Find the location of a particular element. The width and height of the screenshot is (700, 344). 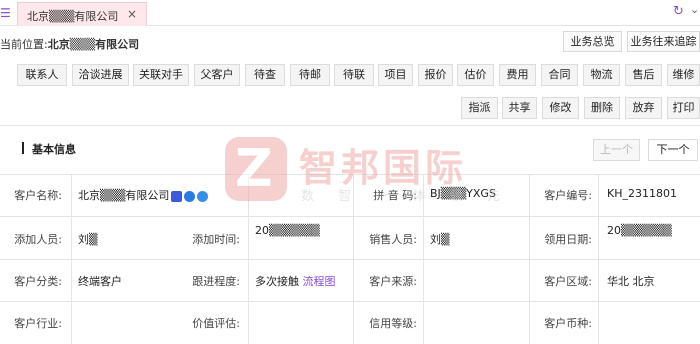

customer-name-label: 客户名称: is located at coordinates (38, 195).